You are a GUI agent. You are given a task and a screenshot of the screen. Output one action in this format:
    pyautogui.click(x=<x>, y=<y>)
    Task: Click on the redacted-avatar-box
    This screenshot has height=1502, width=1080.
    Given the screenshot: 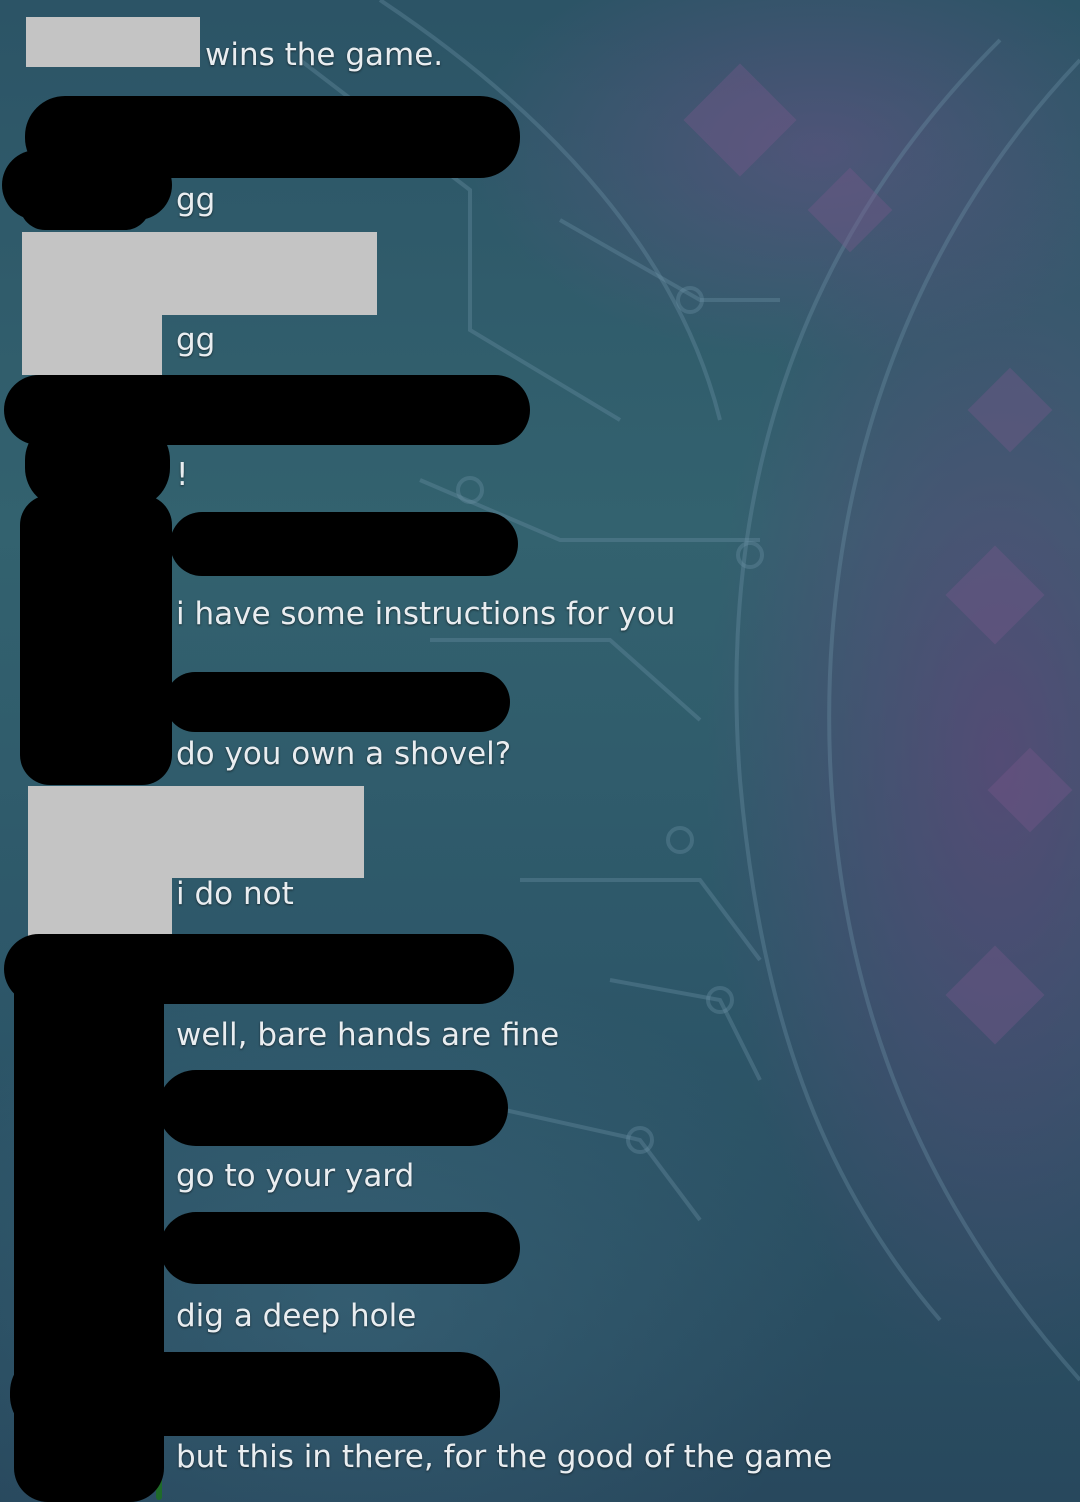 What is the action you would take?
    pyautogui.click(x=92, y=337)
    